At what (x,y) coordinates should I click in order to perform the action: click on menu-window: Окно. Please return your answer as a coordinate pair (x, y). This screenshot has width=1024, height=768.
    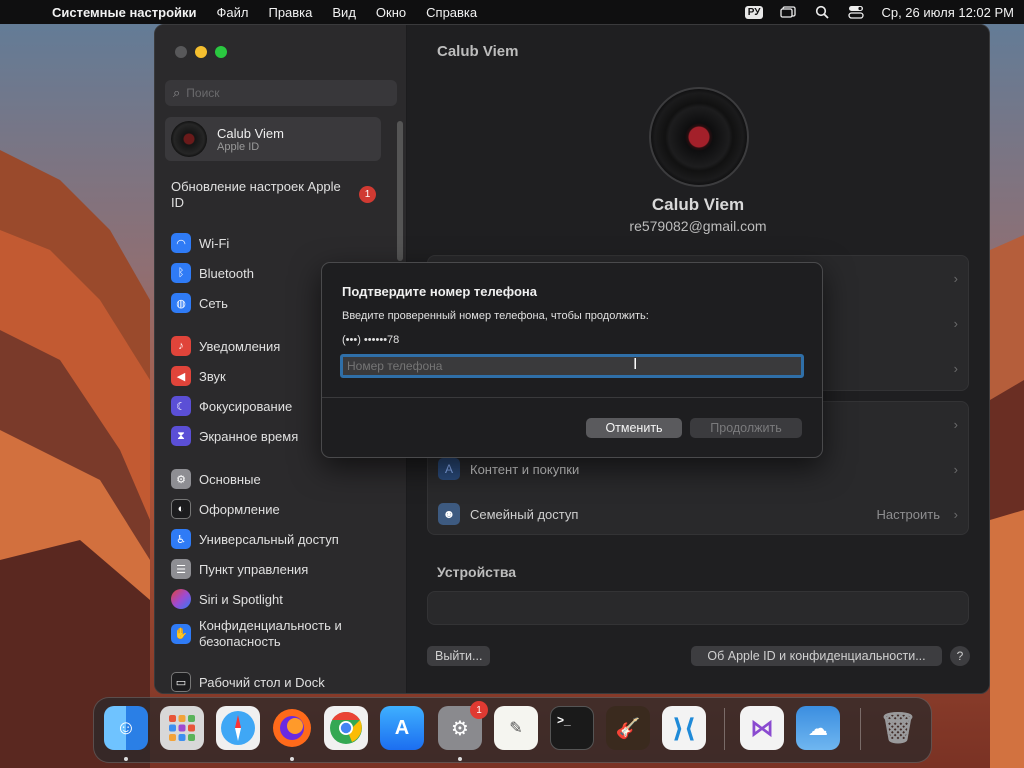
    Looking at the image, I should click on (391, 12).